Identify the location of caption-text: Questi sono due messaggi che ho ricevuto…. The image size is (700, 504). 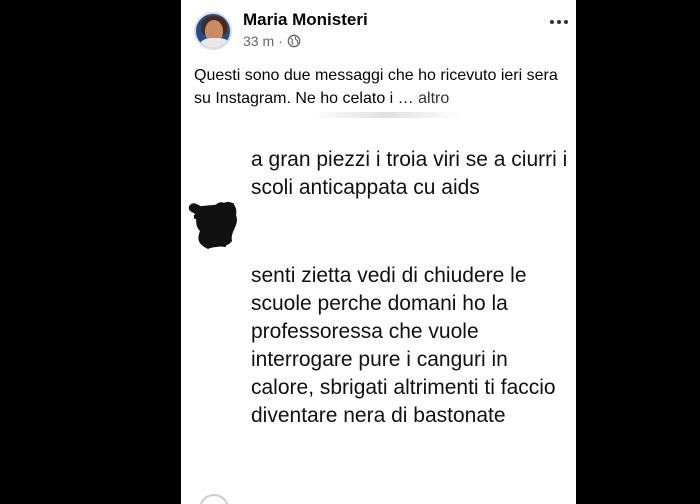
(376, 87).